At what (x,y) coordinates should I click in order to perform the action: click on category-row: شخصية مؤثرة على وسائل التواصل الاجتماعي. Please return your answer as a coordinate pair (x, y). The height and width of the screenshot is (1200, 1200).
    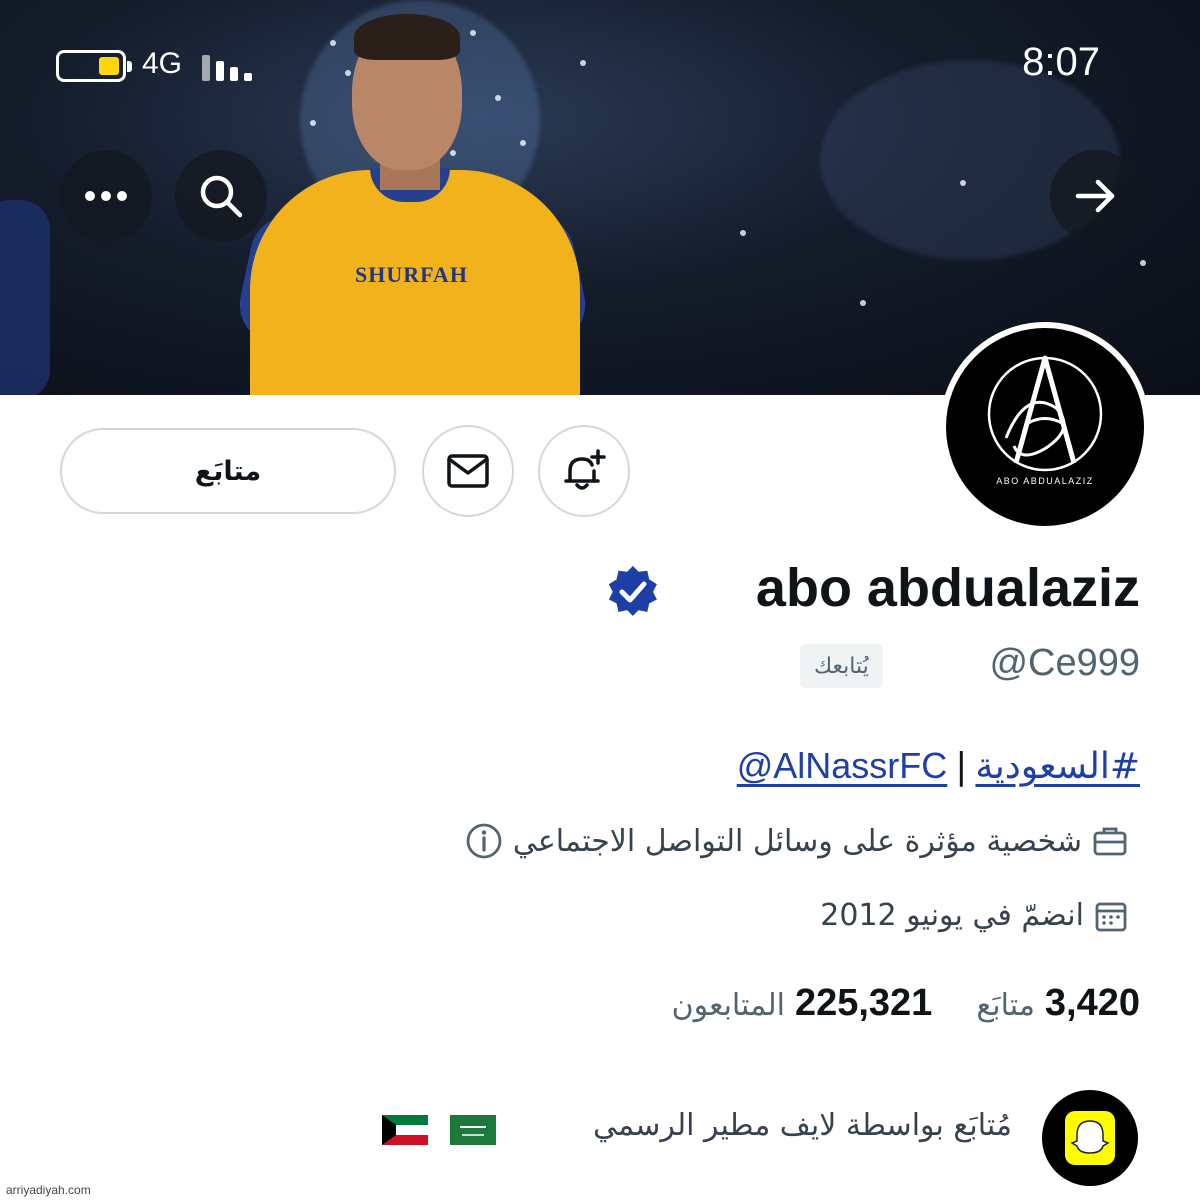
    Looking at the image, I should click on (796, 841).